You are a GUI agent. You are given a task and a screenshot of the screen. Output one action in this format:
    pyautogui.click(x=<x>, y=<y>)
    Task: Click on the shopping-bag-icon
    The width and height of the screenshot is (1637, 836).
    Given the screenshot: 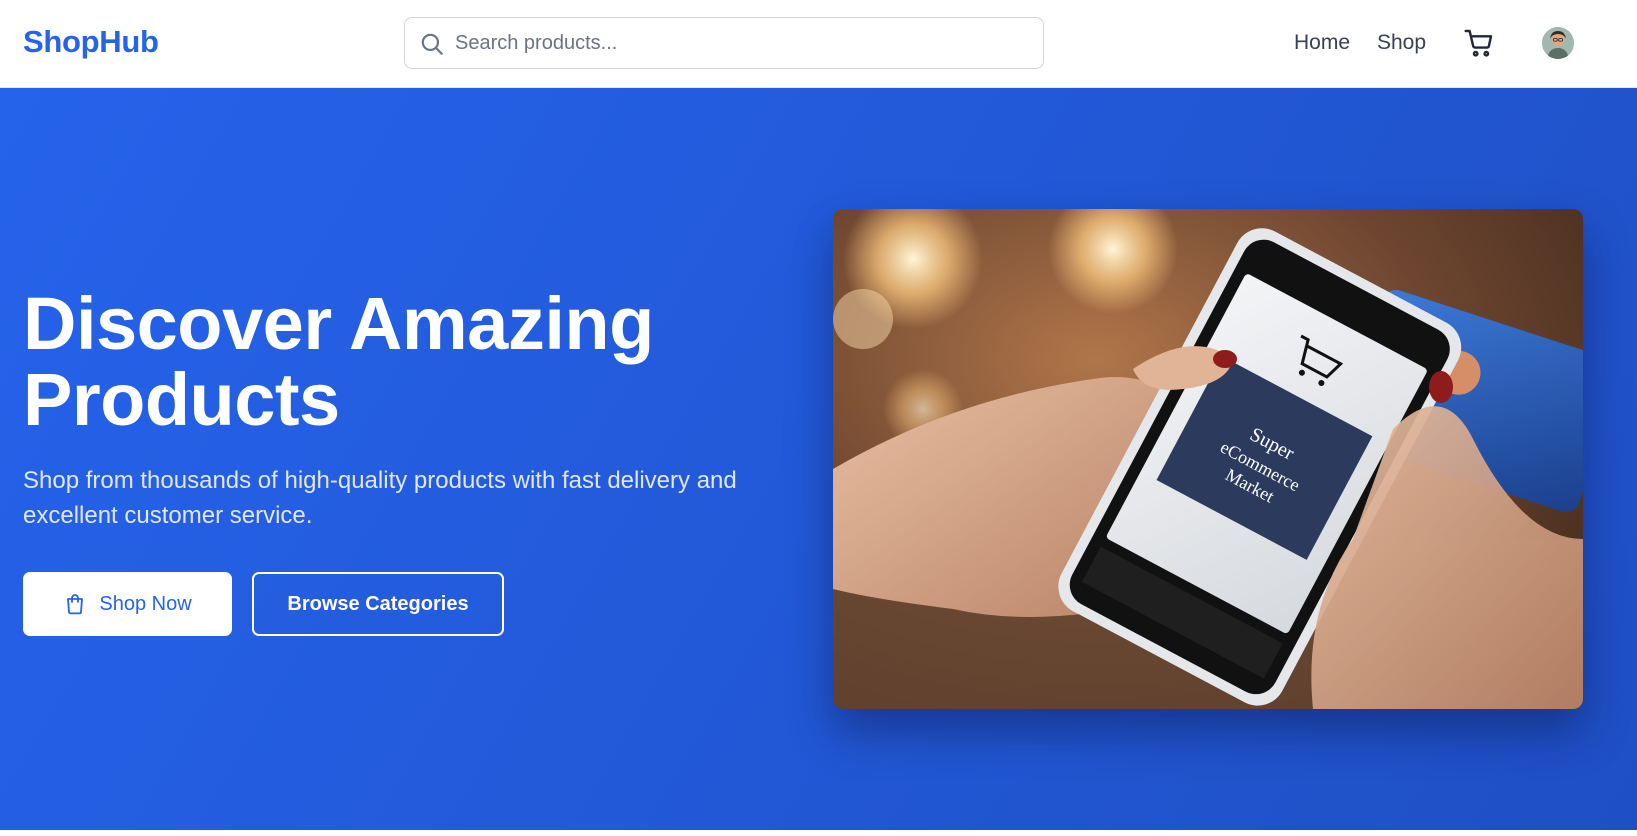 What is the action you would take?
    pyautogui.click(x=75, y=604)
    